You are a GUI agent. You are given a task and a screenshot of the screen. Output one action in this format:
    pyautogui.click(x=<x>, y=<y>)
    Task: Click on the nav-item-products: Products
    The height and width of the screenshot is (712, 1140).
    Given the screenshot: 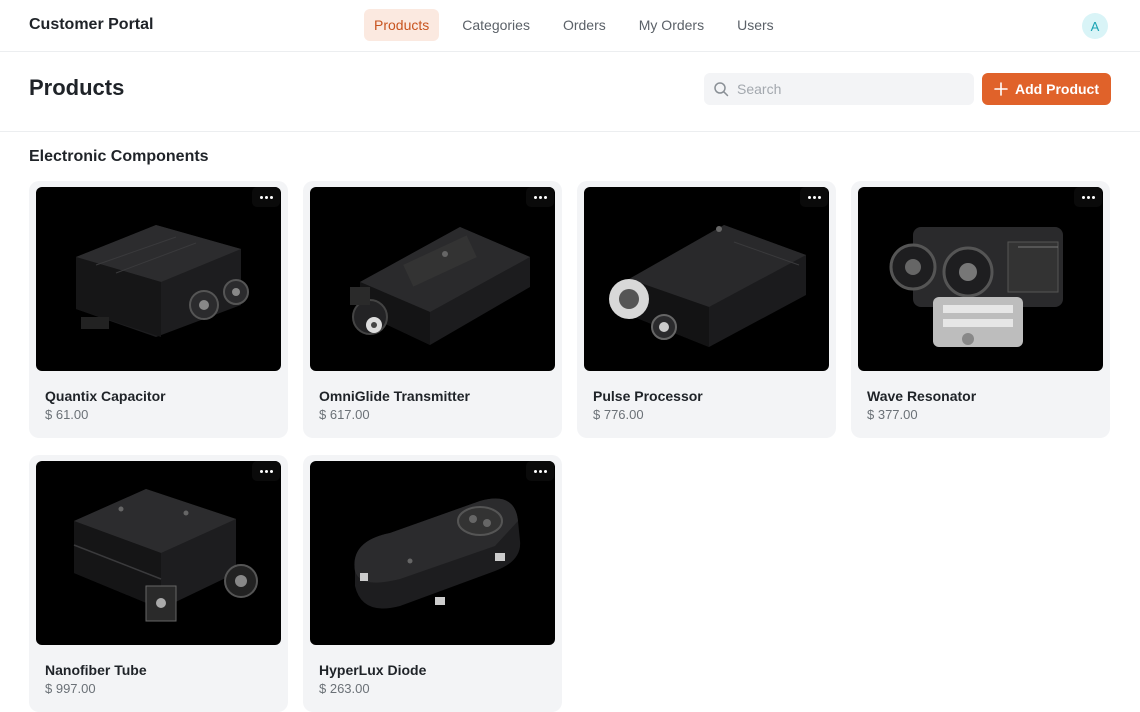 What is the action you would take?
    pyautogui.click(x=402, y=25)
    